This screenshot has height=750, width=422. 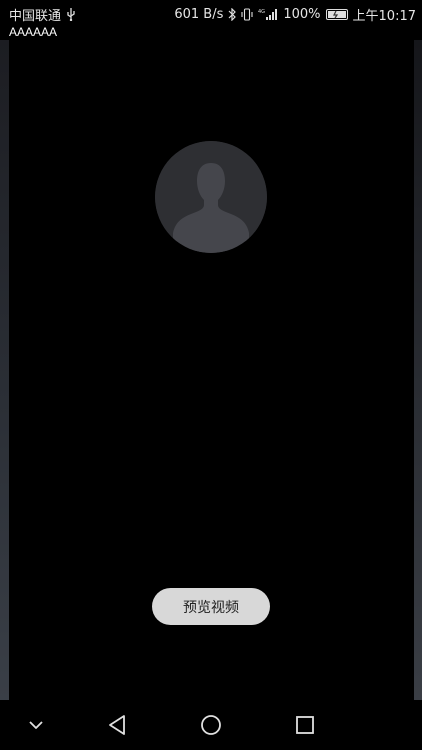 What do you see at coordinates (418, 370) in the screenshot?
I see `wallpaper-edge-right` at bounding box center [418, 370].